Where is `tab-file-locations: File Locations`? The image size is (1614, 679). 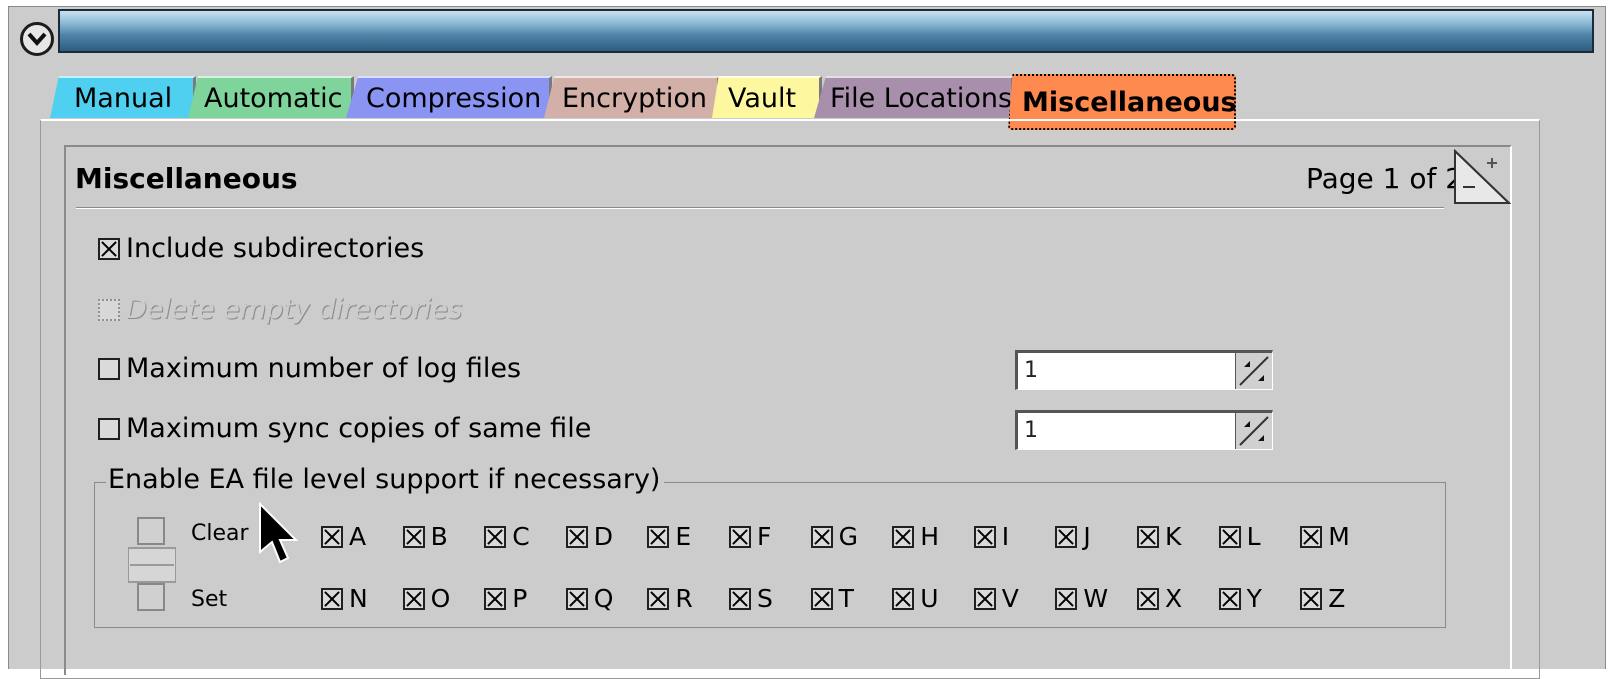 tab-file-locations: File Locations is located at coordinates (914, 97).